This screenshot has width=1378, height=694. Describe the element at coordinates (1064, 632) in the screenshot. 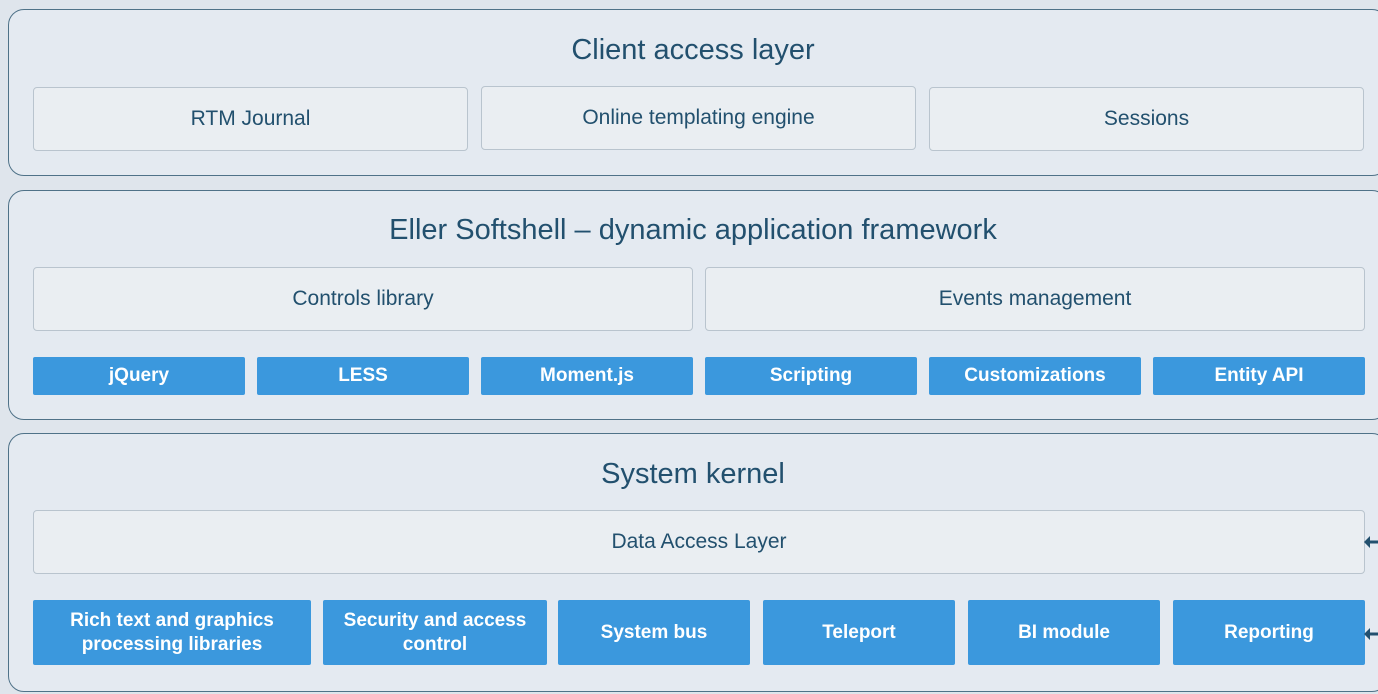

I see `bi-module-chip: BI module` at that location.